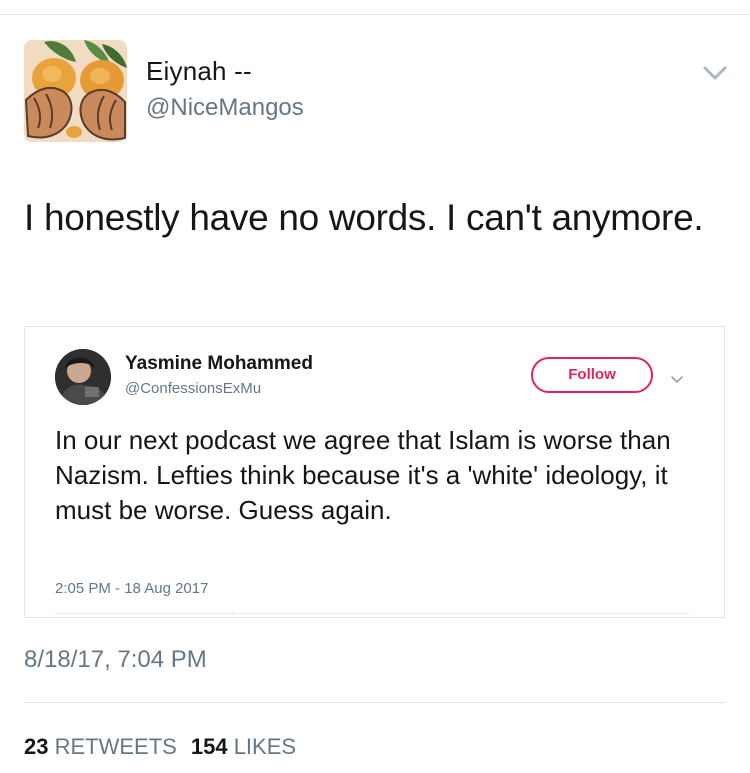  What do you see at coordinates (375, 14) in the screenshot?
I see `top-divider` at bounding box center [375, 14].